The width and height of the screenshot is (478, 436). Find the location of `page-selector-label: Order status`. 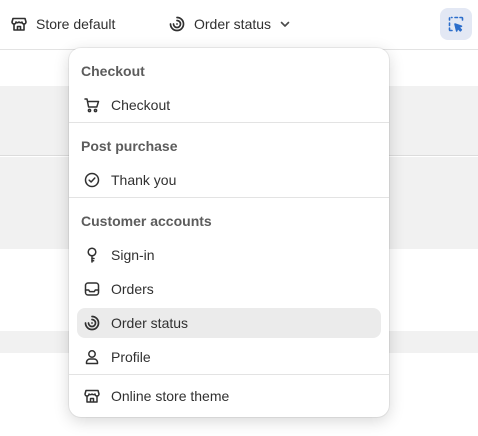

page-selector-label: Order status is located at coordinates (233, 24).